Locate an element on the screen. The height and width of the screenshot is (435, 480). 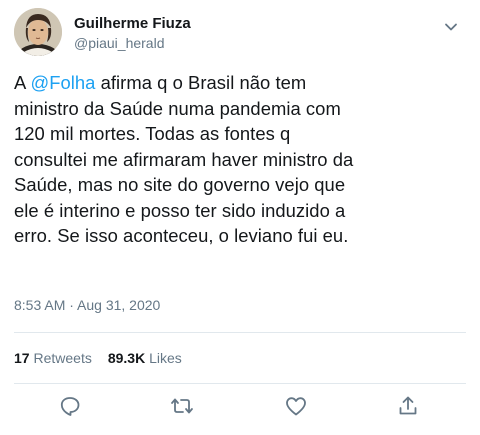
retweets-stat: 17 Retweets is located at coordinates (53, 358).